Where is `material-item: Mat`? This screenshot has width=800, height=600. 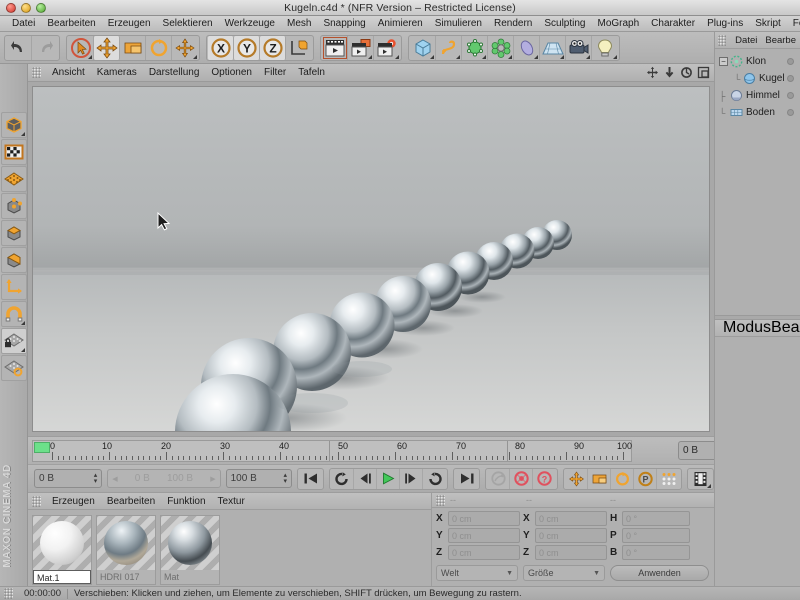 material-item: Mat is located at coordinates (190, 550).